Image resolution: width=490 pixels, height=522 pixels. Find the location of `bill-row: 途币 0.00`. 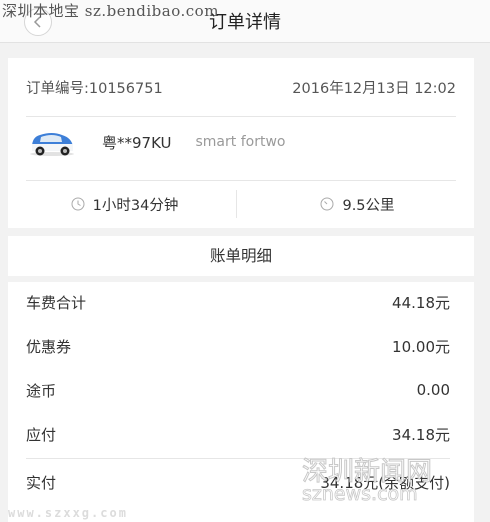

bill-row: 途币 0.00 is located at coordinates (238, 390).